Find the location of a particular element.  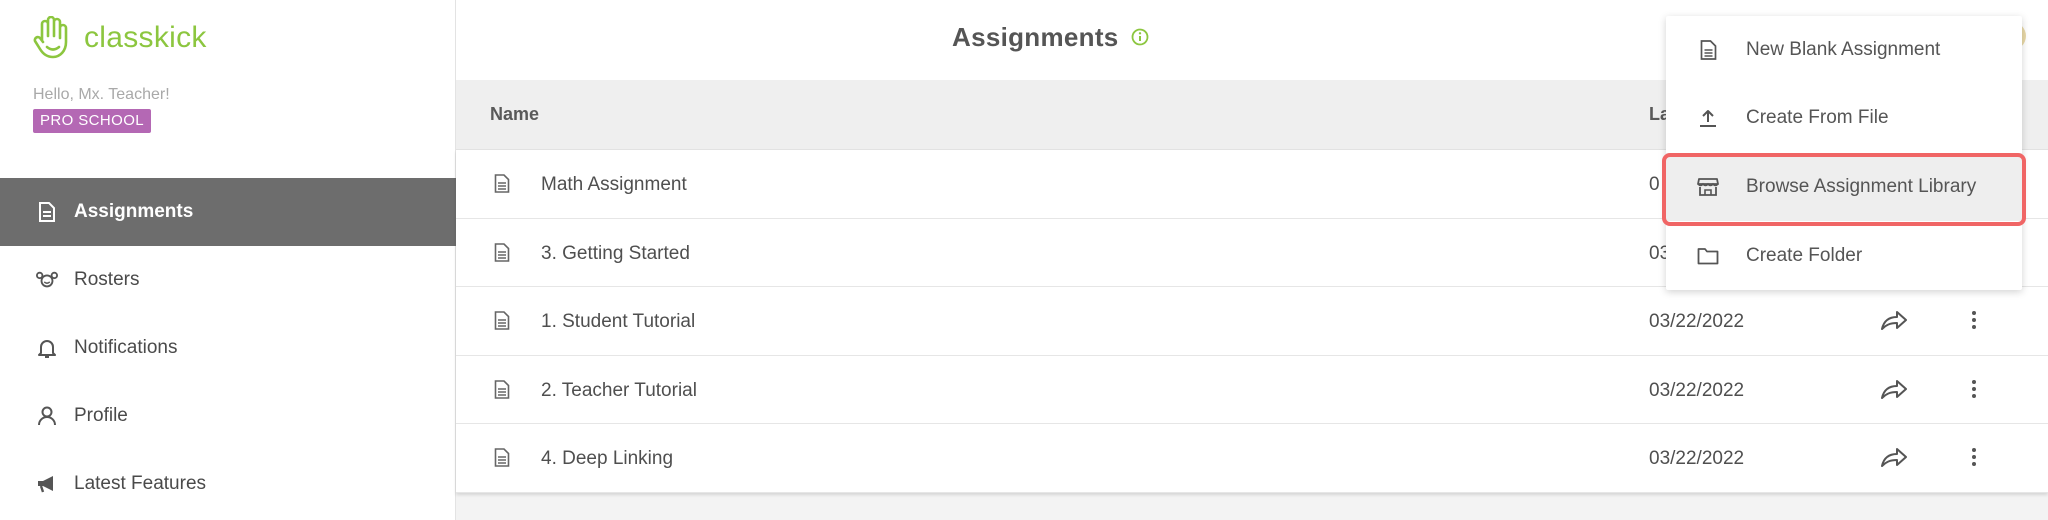

assignment-name: 3. Getting Started is located at coordinates (615, 254).